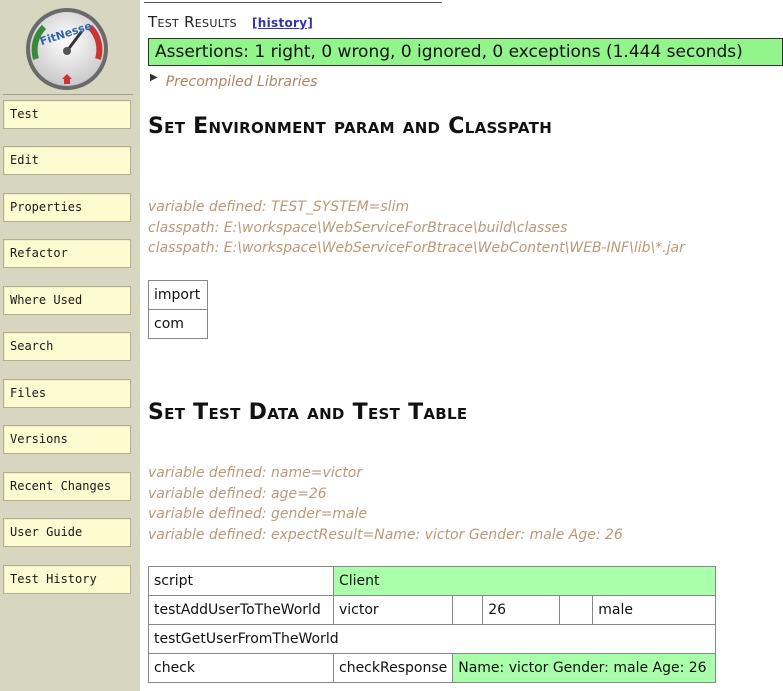 This screenshot has height=691, width=783. I want to click on import-table-cell: import, so click(178, 295).